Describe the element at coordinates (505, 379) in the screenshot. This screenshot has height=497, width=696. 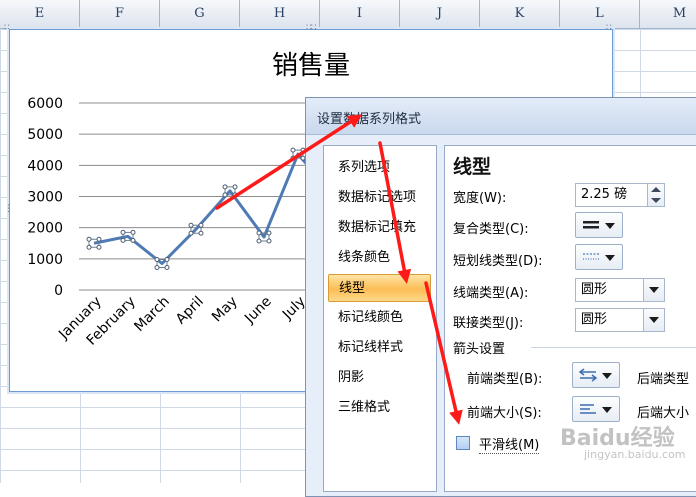
I see `begin-type-label: 前端类型(B):` at that location.